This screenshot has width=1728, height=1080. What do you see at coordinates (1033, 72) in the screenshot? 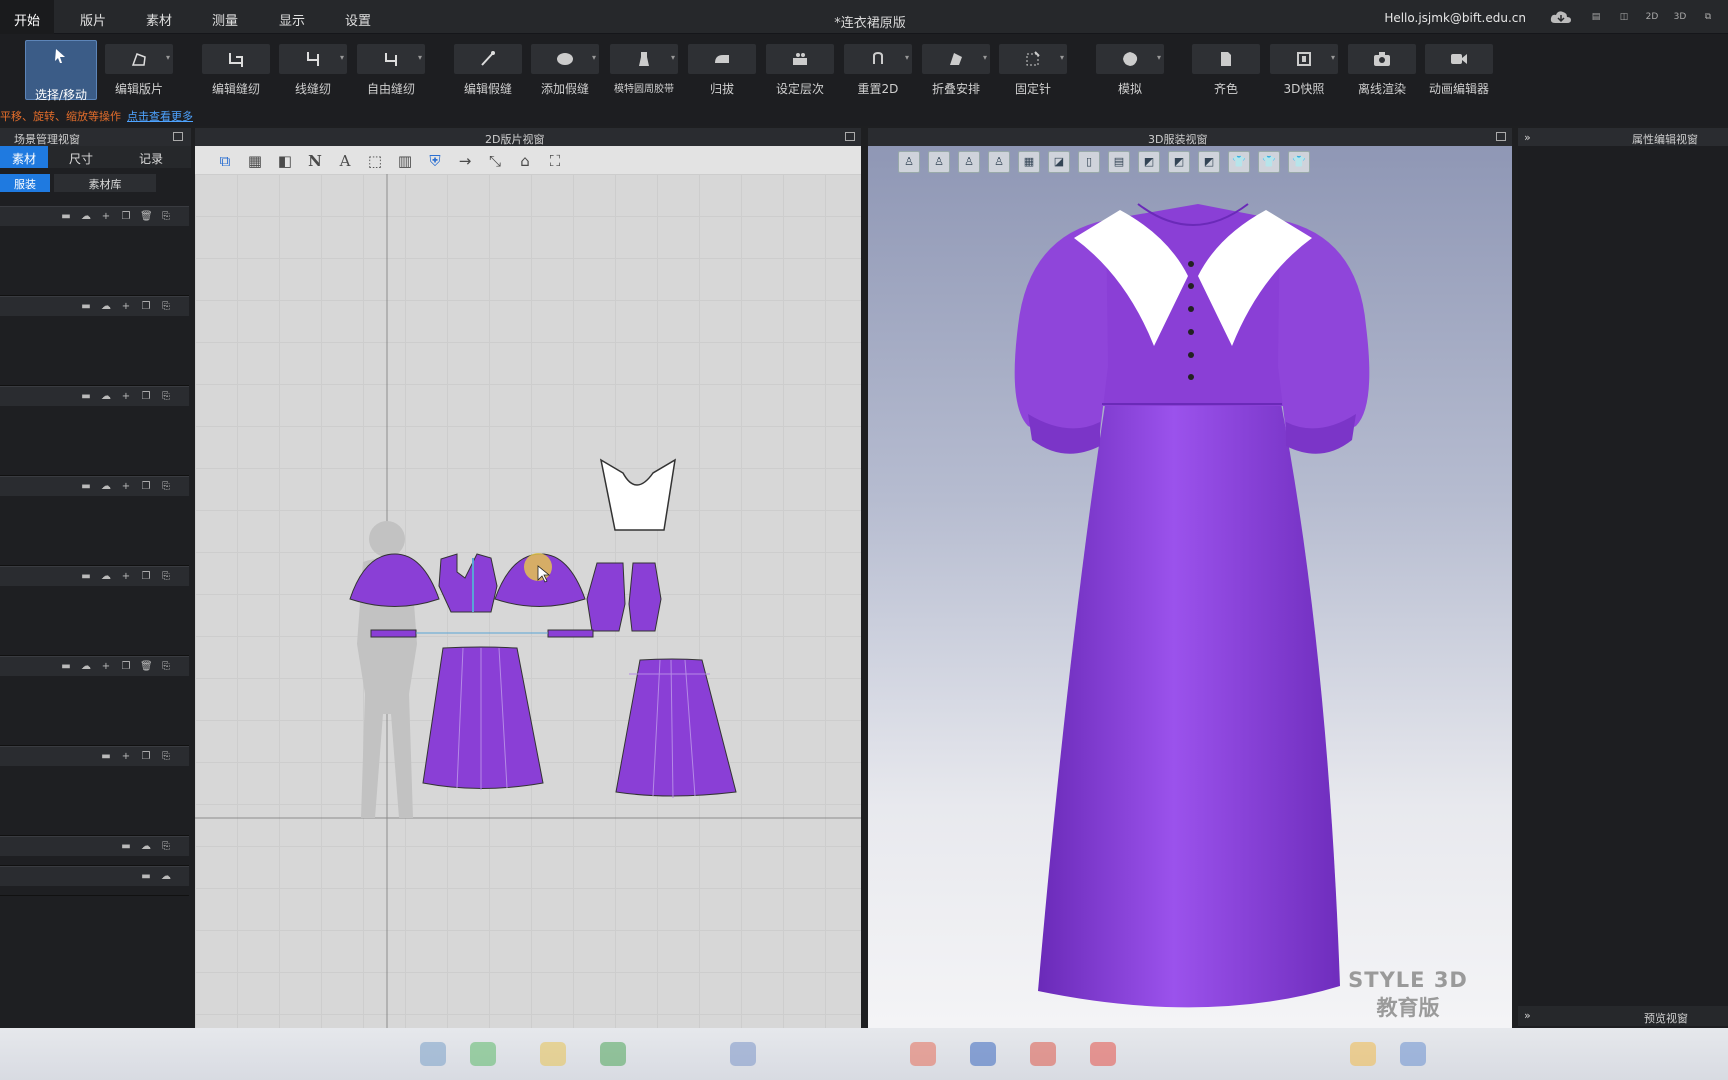
I see `pin-tool: ▾ 固定针` at bounding box center [1033, 72].